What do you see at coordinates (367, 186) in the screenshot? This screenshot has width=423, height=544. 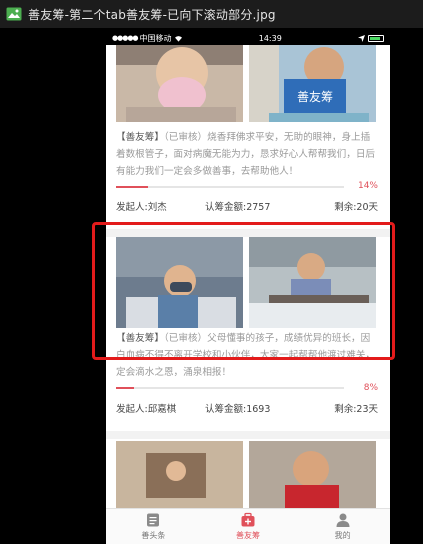 I see `progress-percent: 14%` at bounding box center [367, 186].